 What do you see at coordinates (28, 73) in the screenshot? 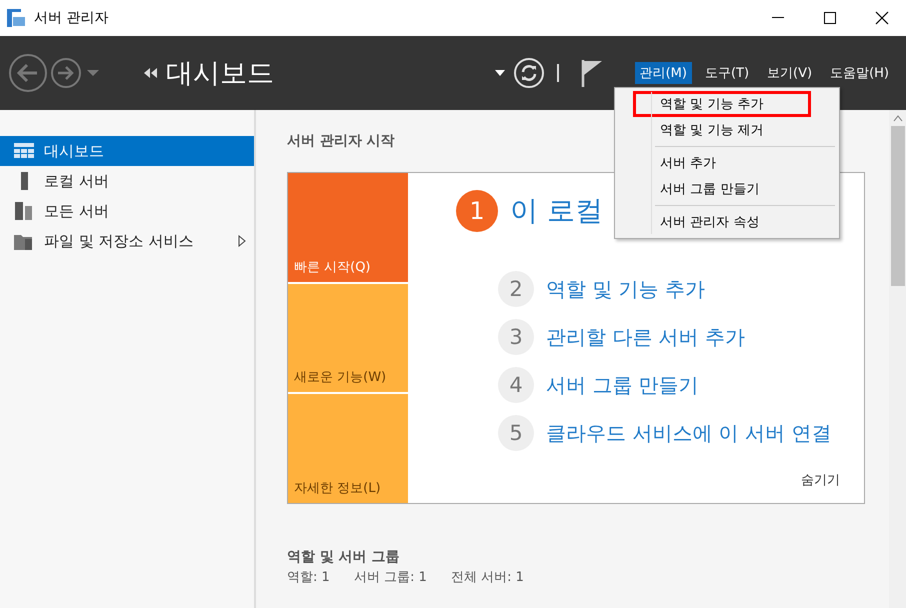
I see `back-button` at bounding box center [28, 73].